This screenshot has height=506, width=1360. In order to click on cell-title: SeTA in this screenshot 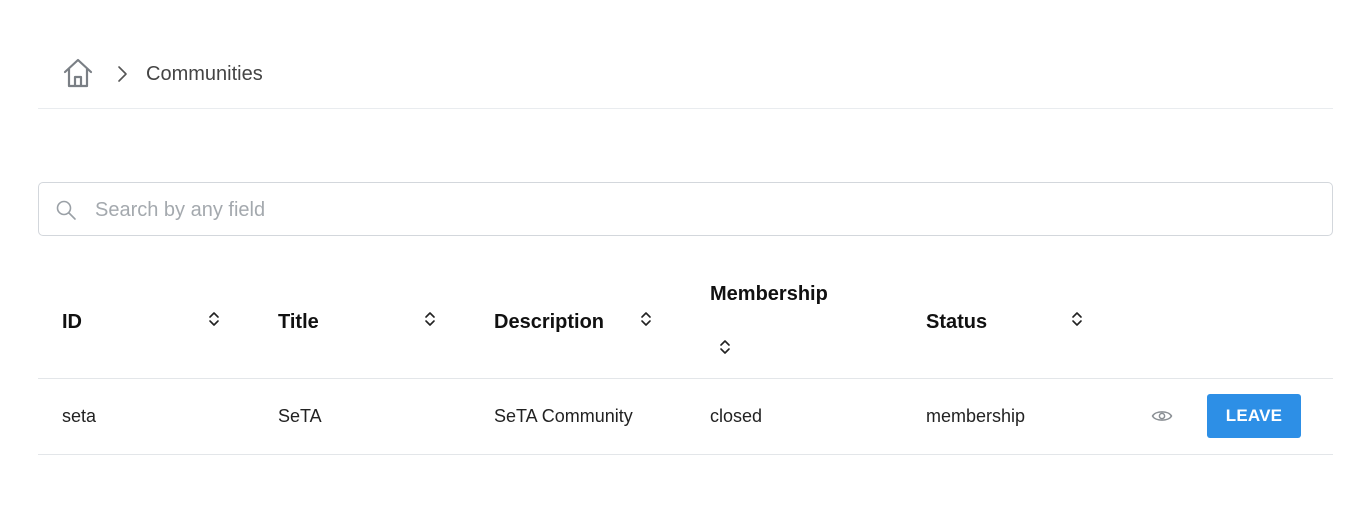, I will do `click(300, 416)`.